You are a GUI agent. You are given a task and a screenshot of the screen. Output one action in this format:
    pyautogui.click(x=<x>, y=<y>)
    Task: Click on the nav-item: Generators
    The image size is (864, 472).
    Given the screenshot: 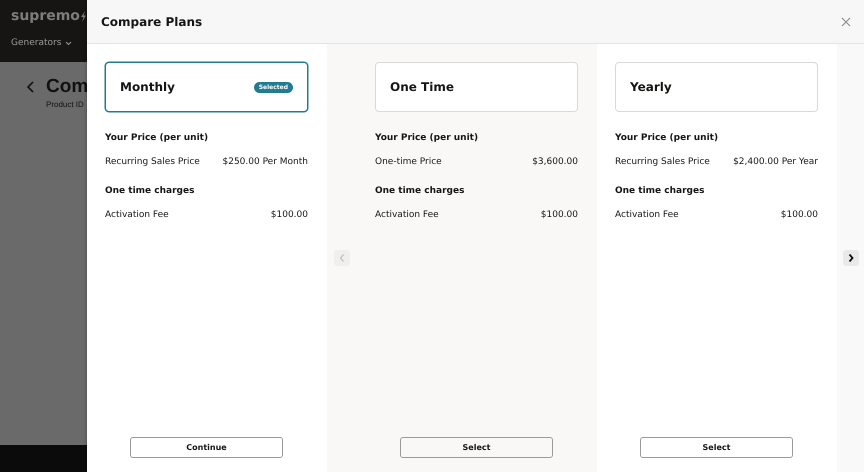 What is the action you would take?
    pyautogui.click(x=36, y=43)
    